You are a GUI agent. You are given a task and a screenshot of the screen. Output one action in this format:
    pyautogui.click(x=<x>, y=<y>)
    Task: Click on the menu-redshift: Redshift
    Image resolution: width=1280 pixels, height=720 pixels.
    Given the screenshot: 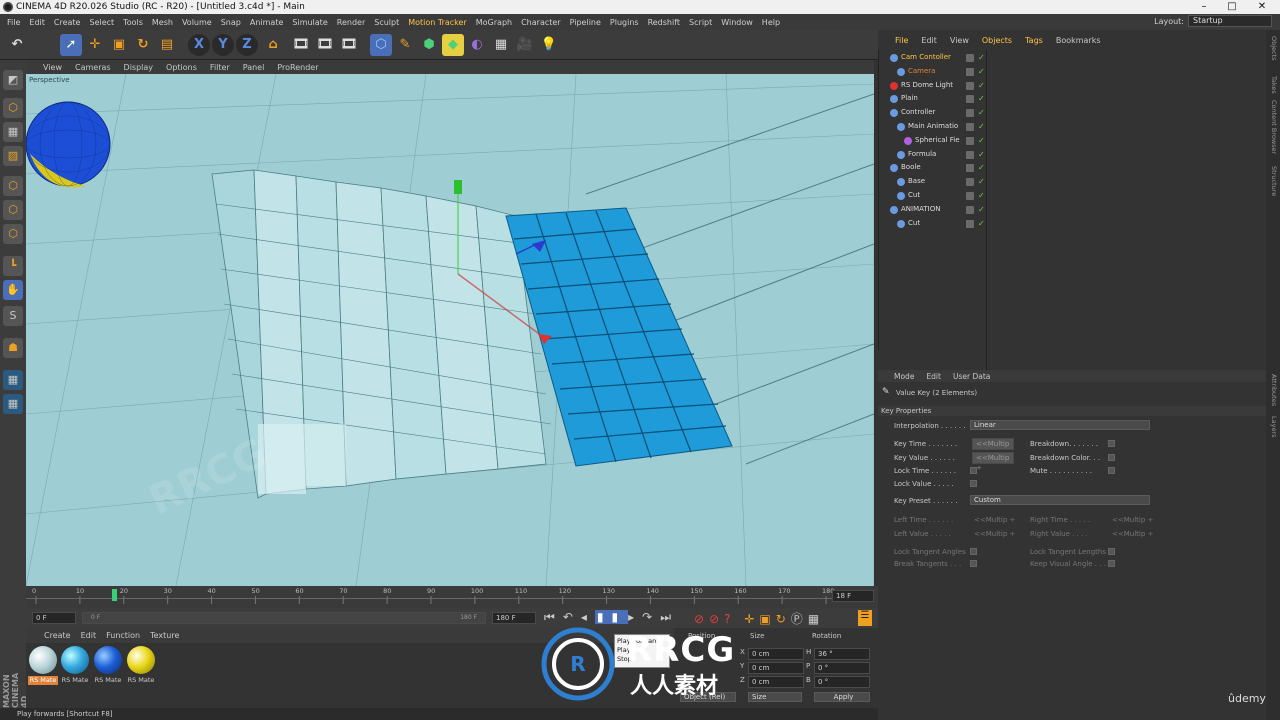 What is the action you would take?
    pyautogui.click(x=664, y=22)
    